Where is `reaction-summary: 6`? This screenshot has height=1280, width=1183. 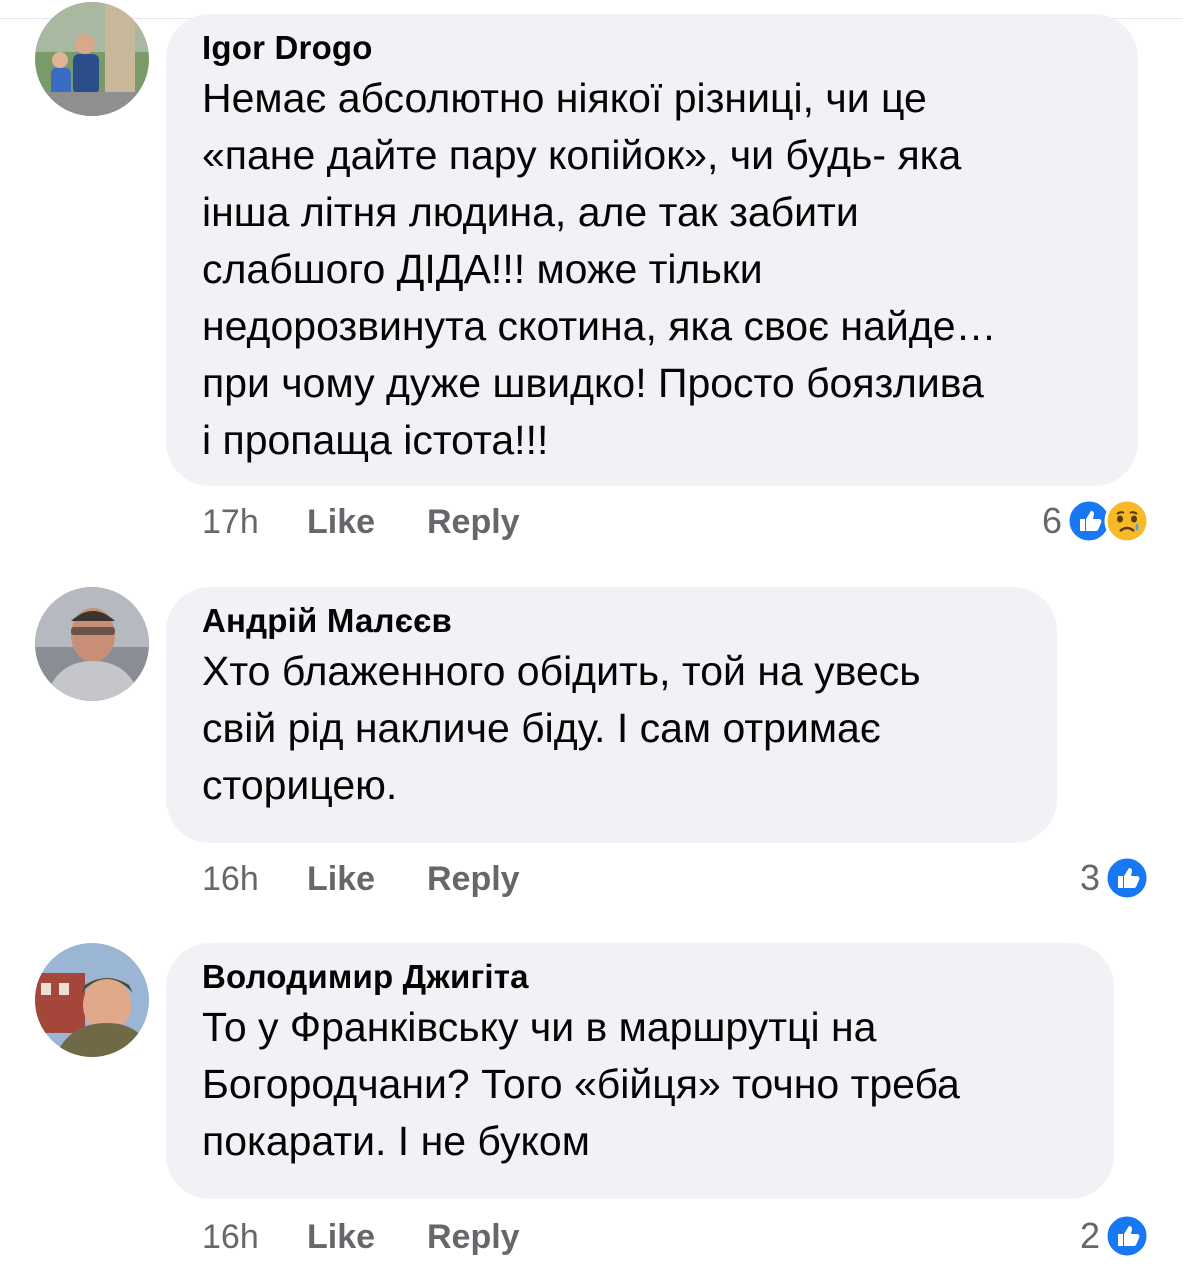
reaction-summary: 6 is located at coordinates (1096, 521).